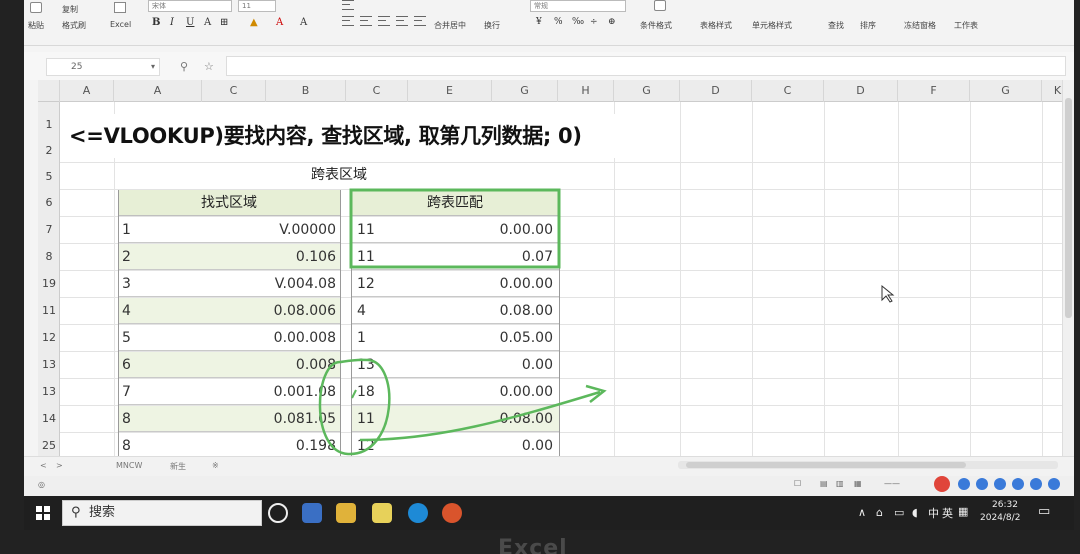  What do you see at coordinates (982, 484) in the screenshot?
I see `share-icon` at bounding box center [982, 484].